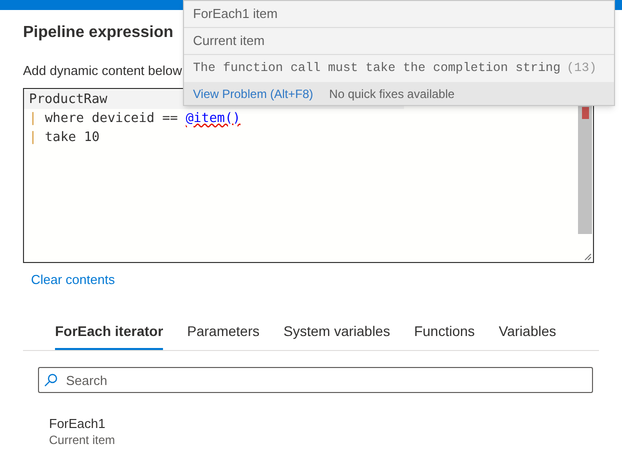  I want to click on error-message: The function call must take the completion string, so click(377, 69).